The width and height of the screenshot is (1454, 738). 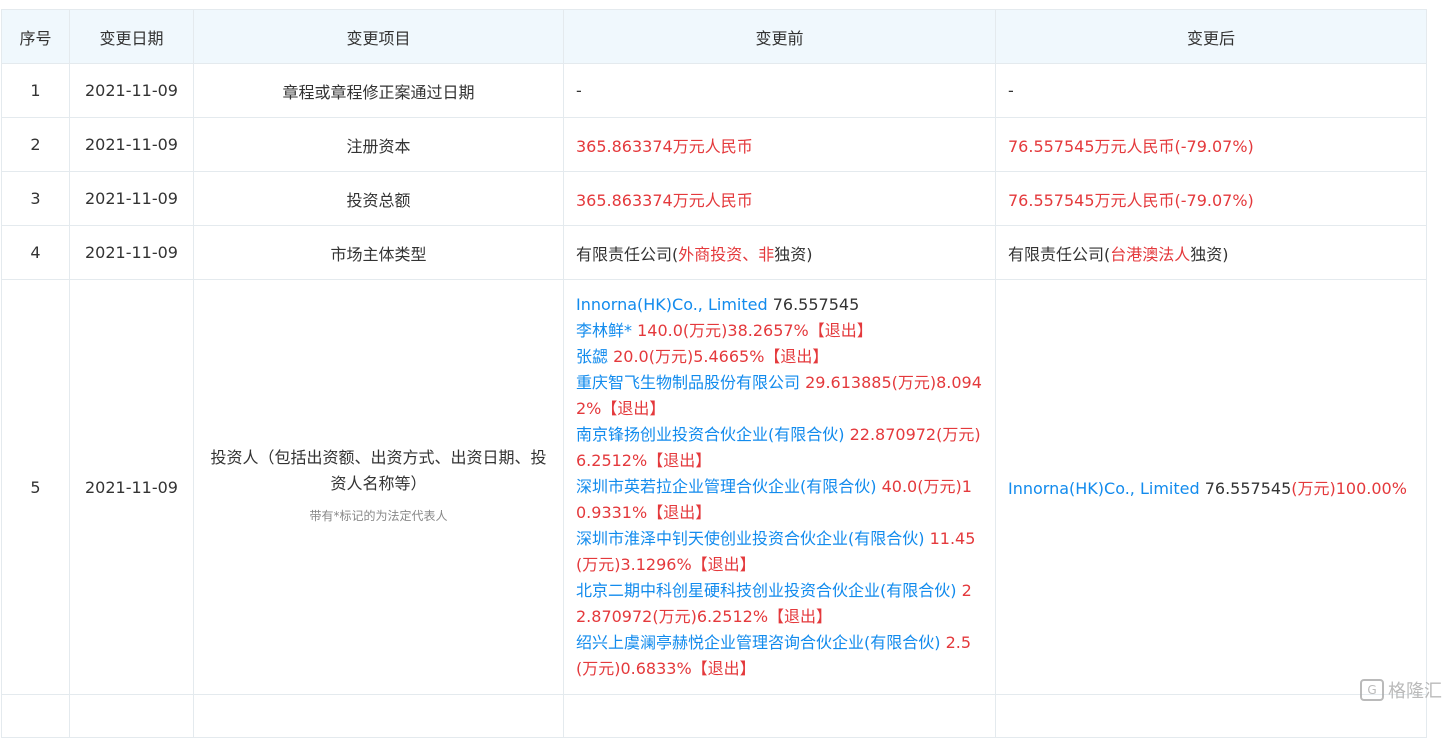 I want to click on watermark-text: 格隆汇, so click(x=1415, y=691).